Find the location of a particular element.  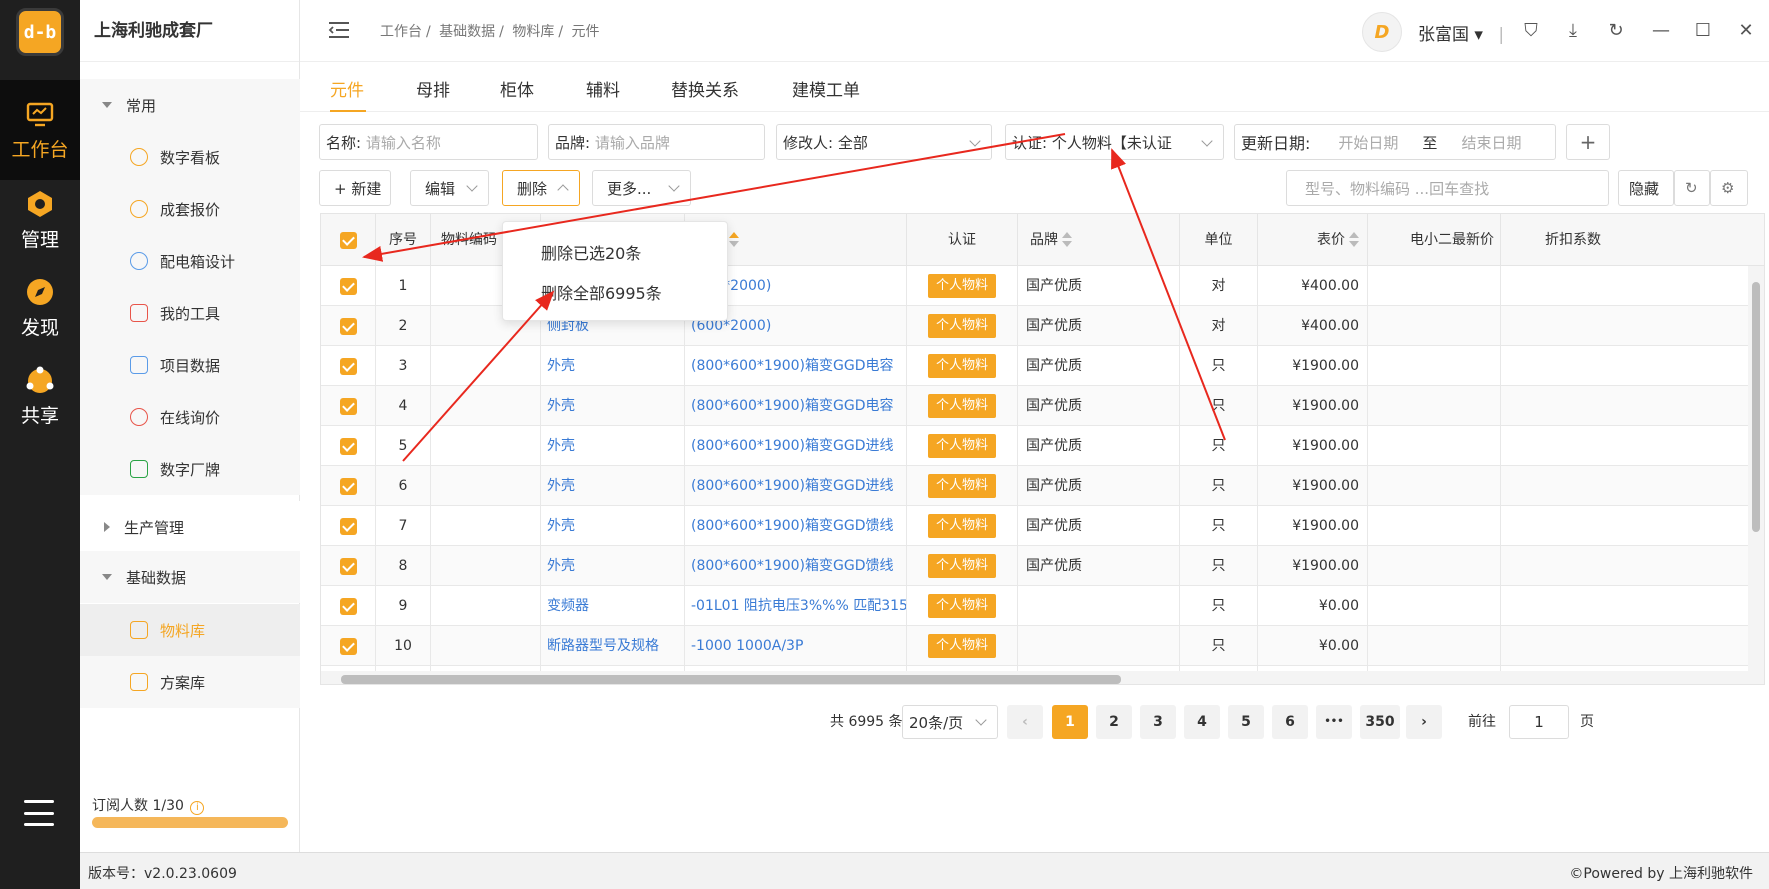

settings-gear-icon: ⚙ is located at coordinates (1729, 188).